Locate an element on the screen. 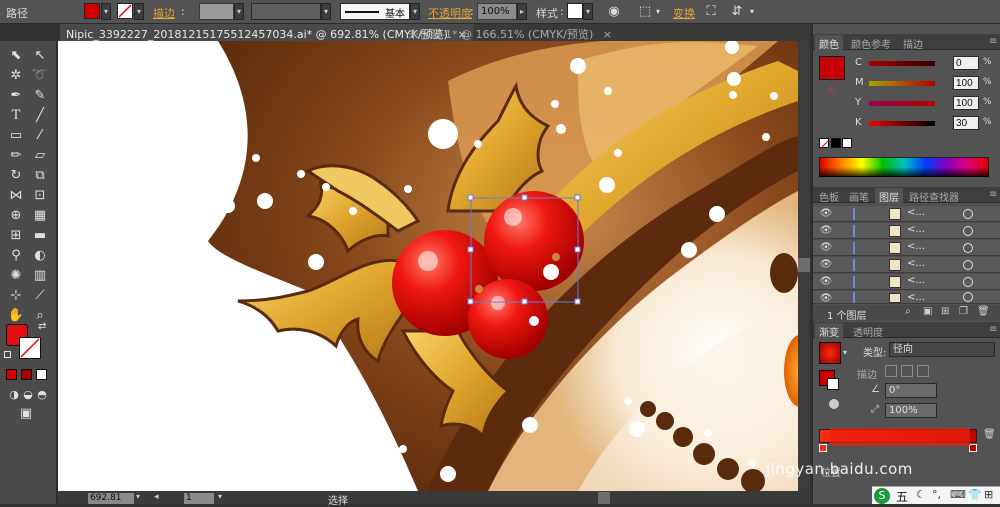 The image size is (1000, 507). magic-wand-tool-icon: ✲ is located at coordinates (16, 76).